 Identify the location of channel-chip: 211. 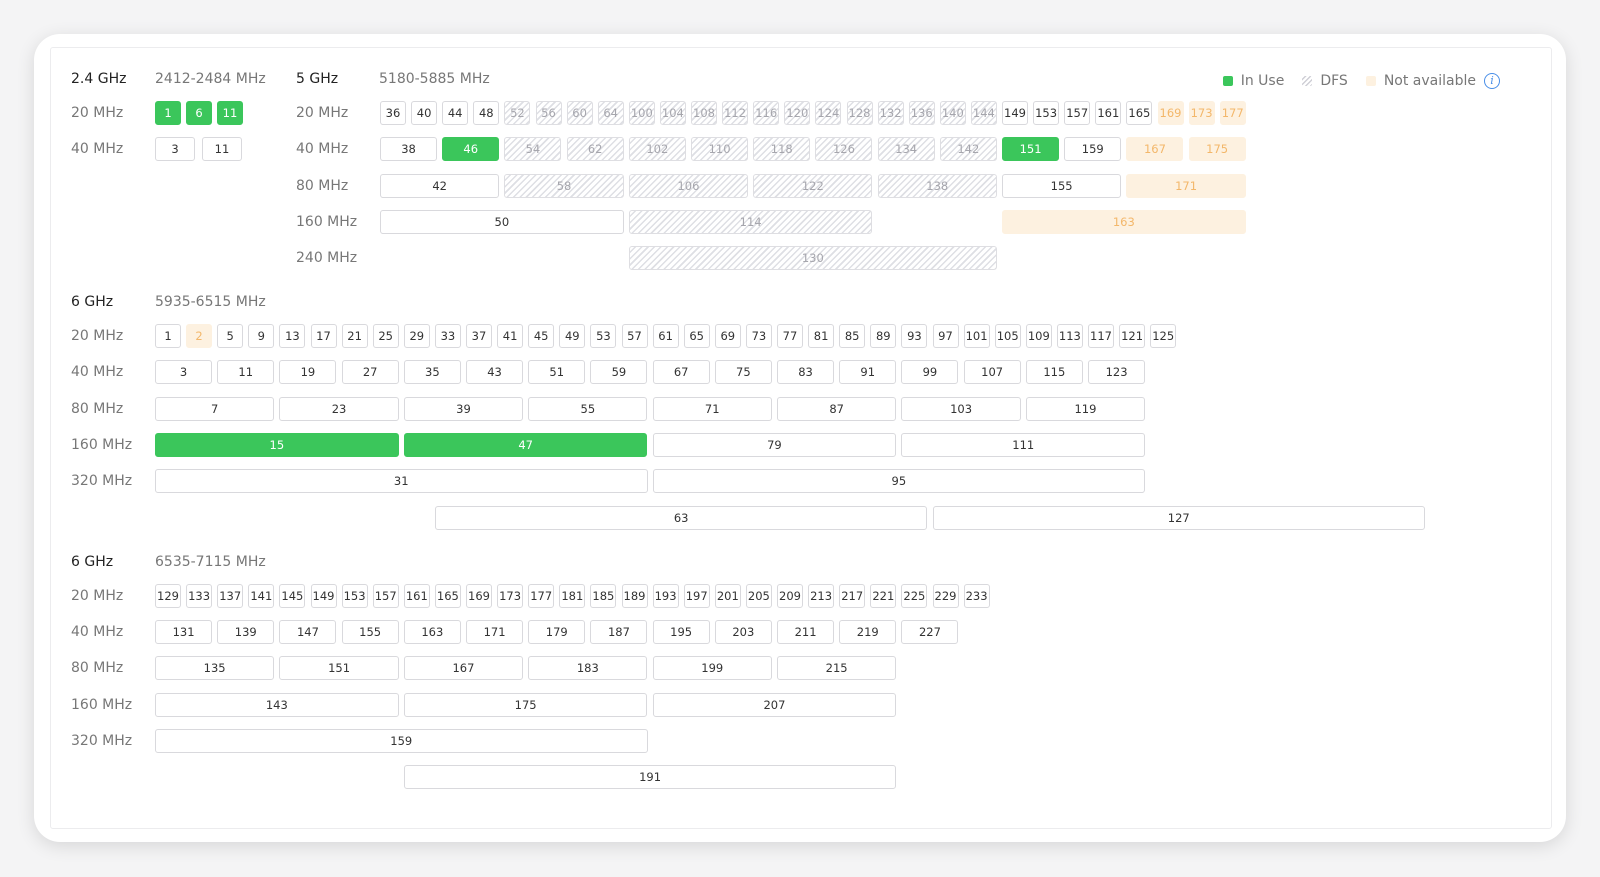
(806, 632).